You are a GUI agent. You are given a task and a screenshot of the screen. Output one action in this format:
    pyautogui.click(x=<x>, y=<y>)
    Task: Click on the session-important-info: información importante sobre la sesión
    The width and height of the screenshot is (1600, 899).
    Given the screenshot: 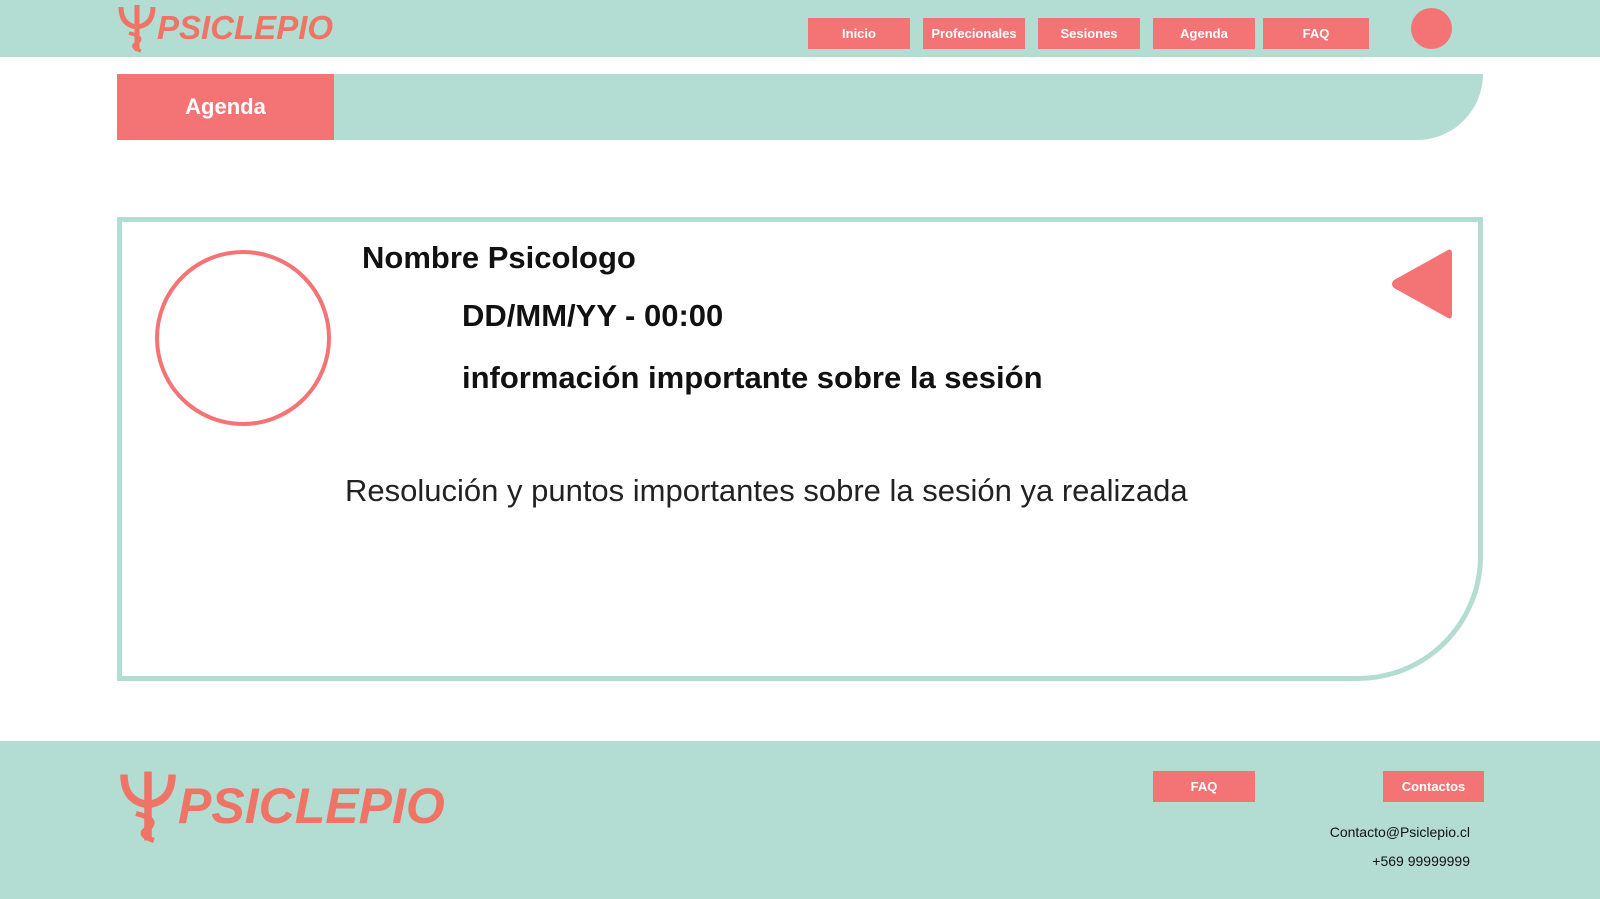 What is the action you would take?
    pyautogui.click(x=752, y=377)
    